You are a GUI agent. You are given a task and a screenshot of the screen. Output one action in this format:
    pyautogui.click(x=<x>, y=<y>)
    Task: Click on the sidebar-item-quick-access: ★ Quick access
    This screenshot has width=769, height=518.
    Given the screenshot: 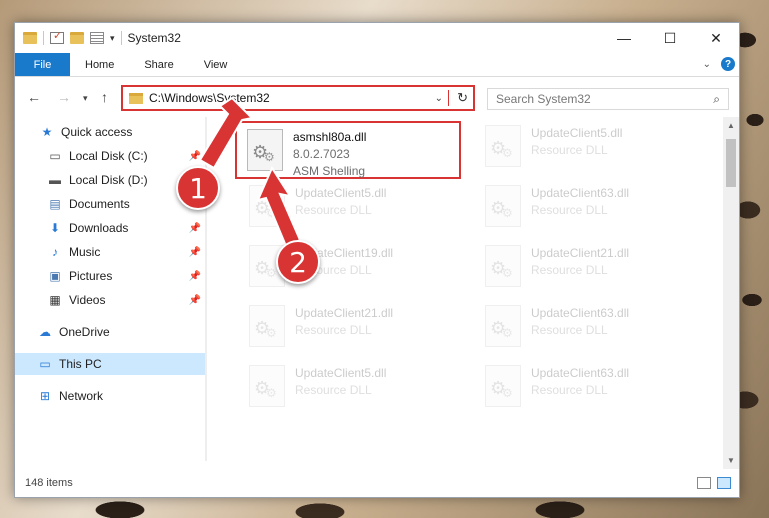 What is the action you would take?
    pyautogui.click(x=111, y=132)
    